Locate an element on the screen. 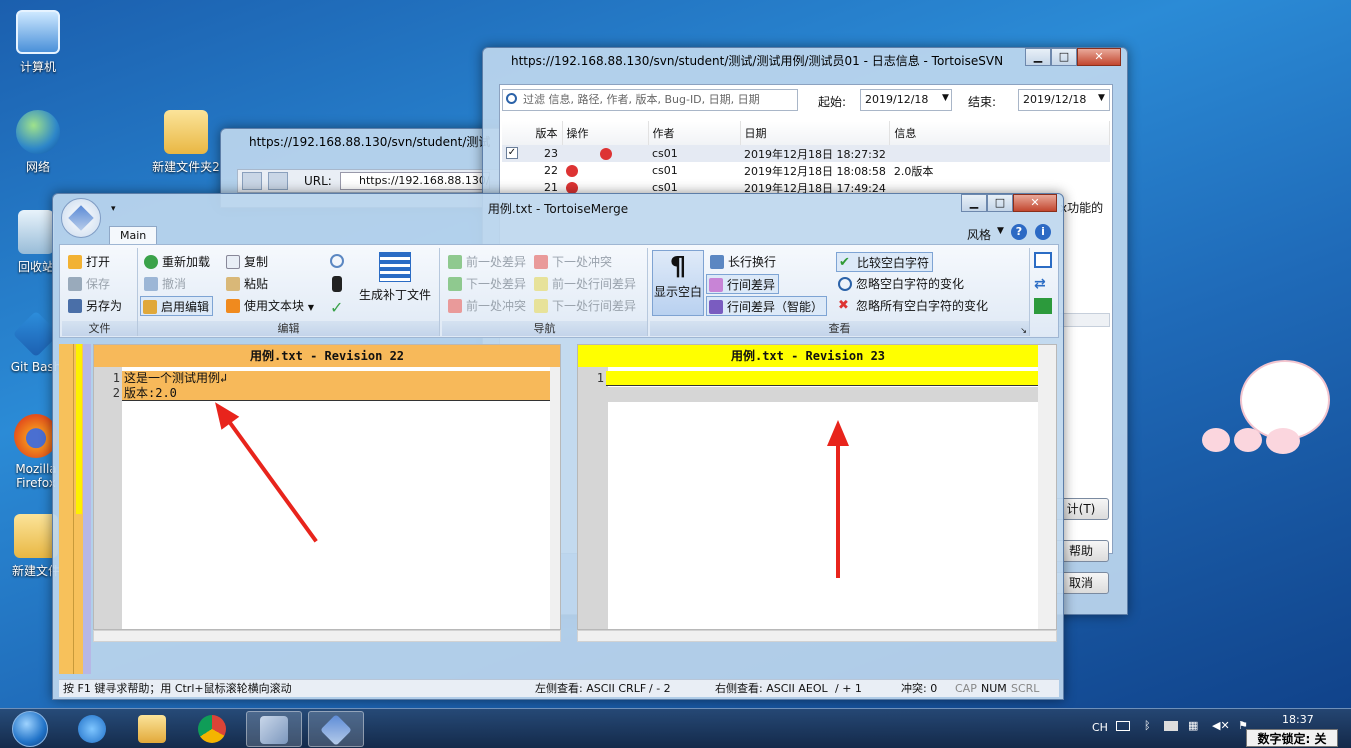 The width and height of the screenshot is (1351, 748). next-diff-button: 下一处差异 is located at coordinates (486, 284).